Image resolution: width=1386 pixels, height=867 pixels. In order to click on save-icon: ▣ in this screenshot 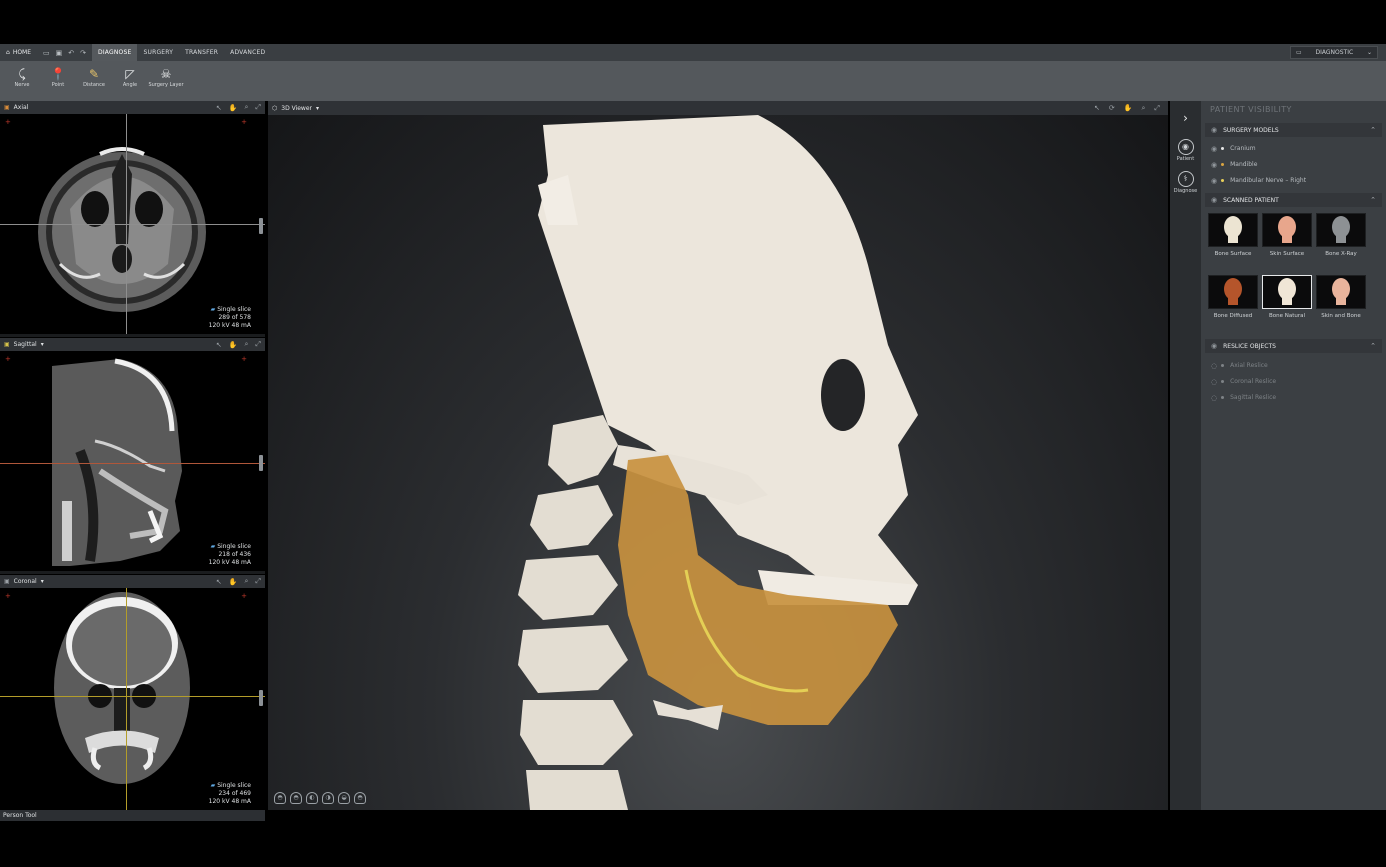, I will do `click(59, 53)`.